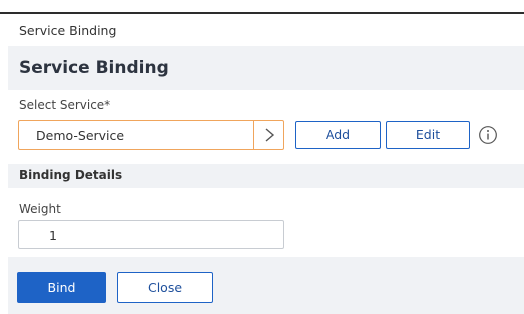 This screenshot has height=314, width=524. What do you see at coordinates (61, 287) in the screenshot?
I see `bind-button: Bind` at bounding box center [61, 287].